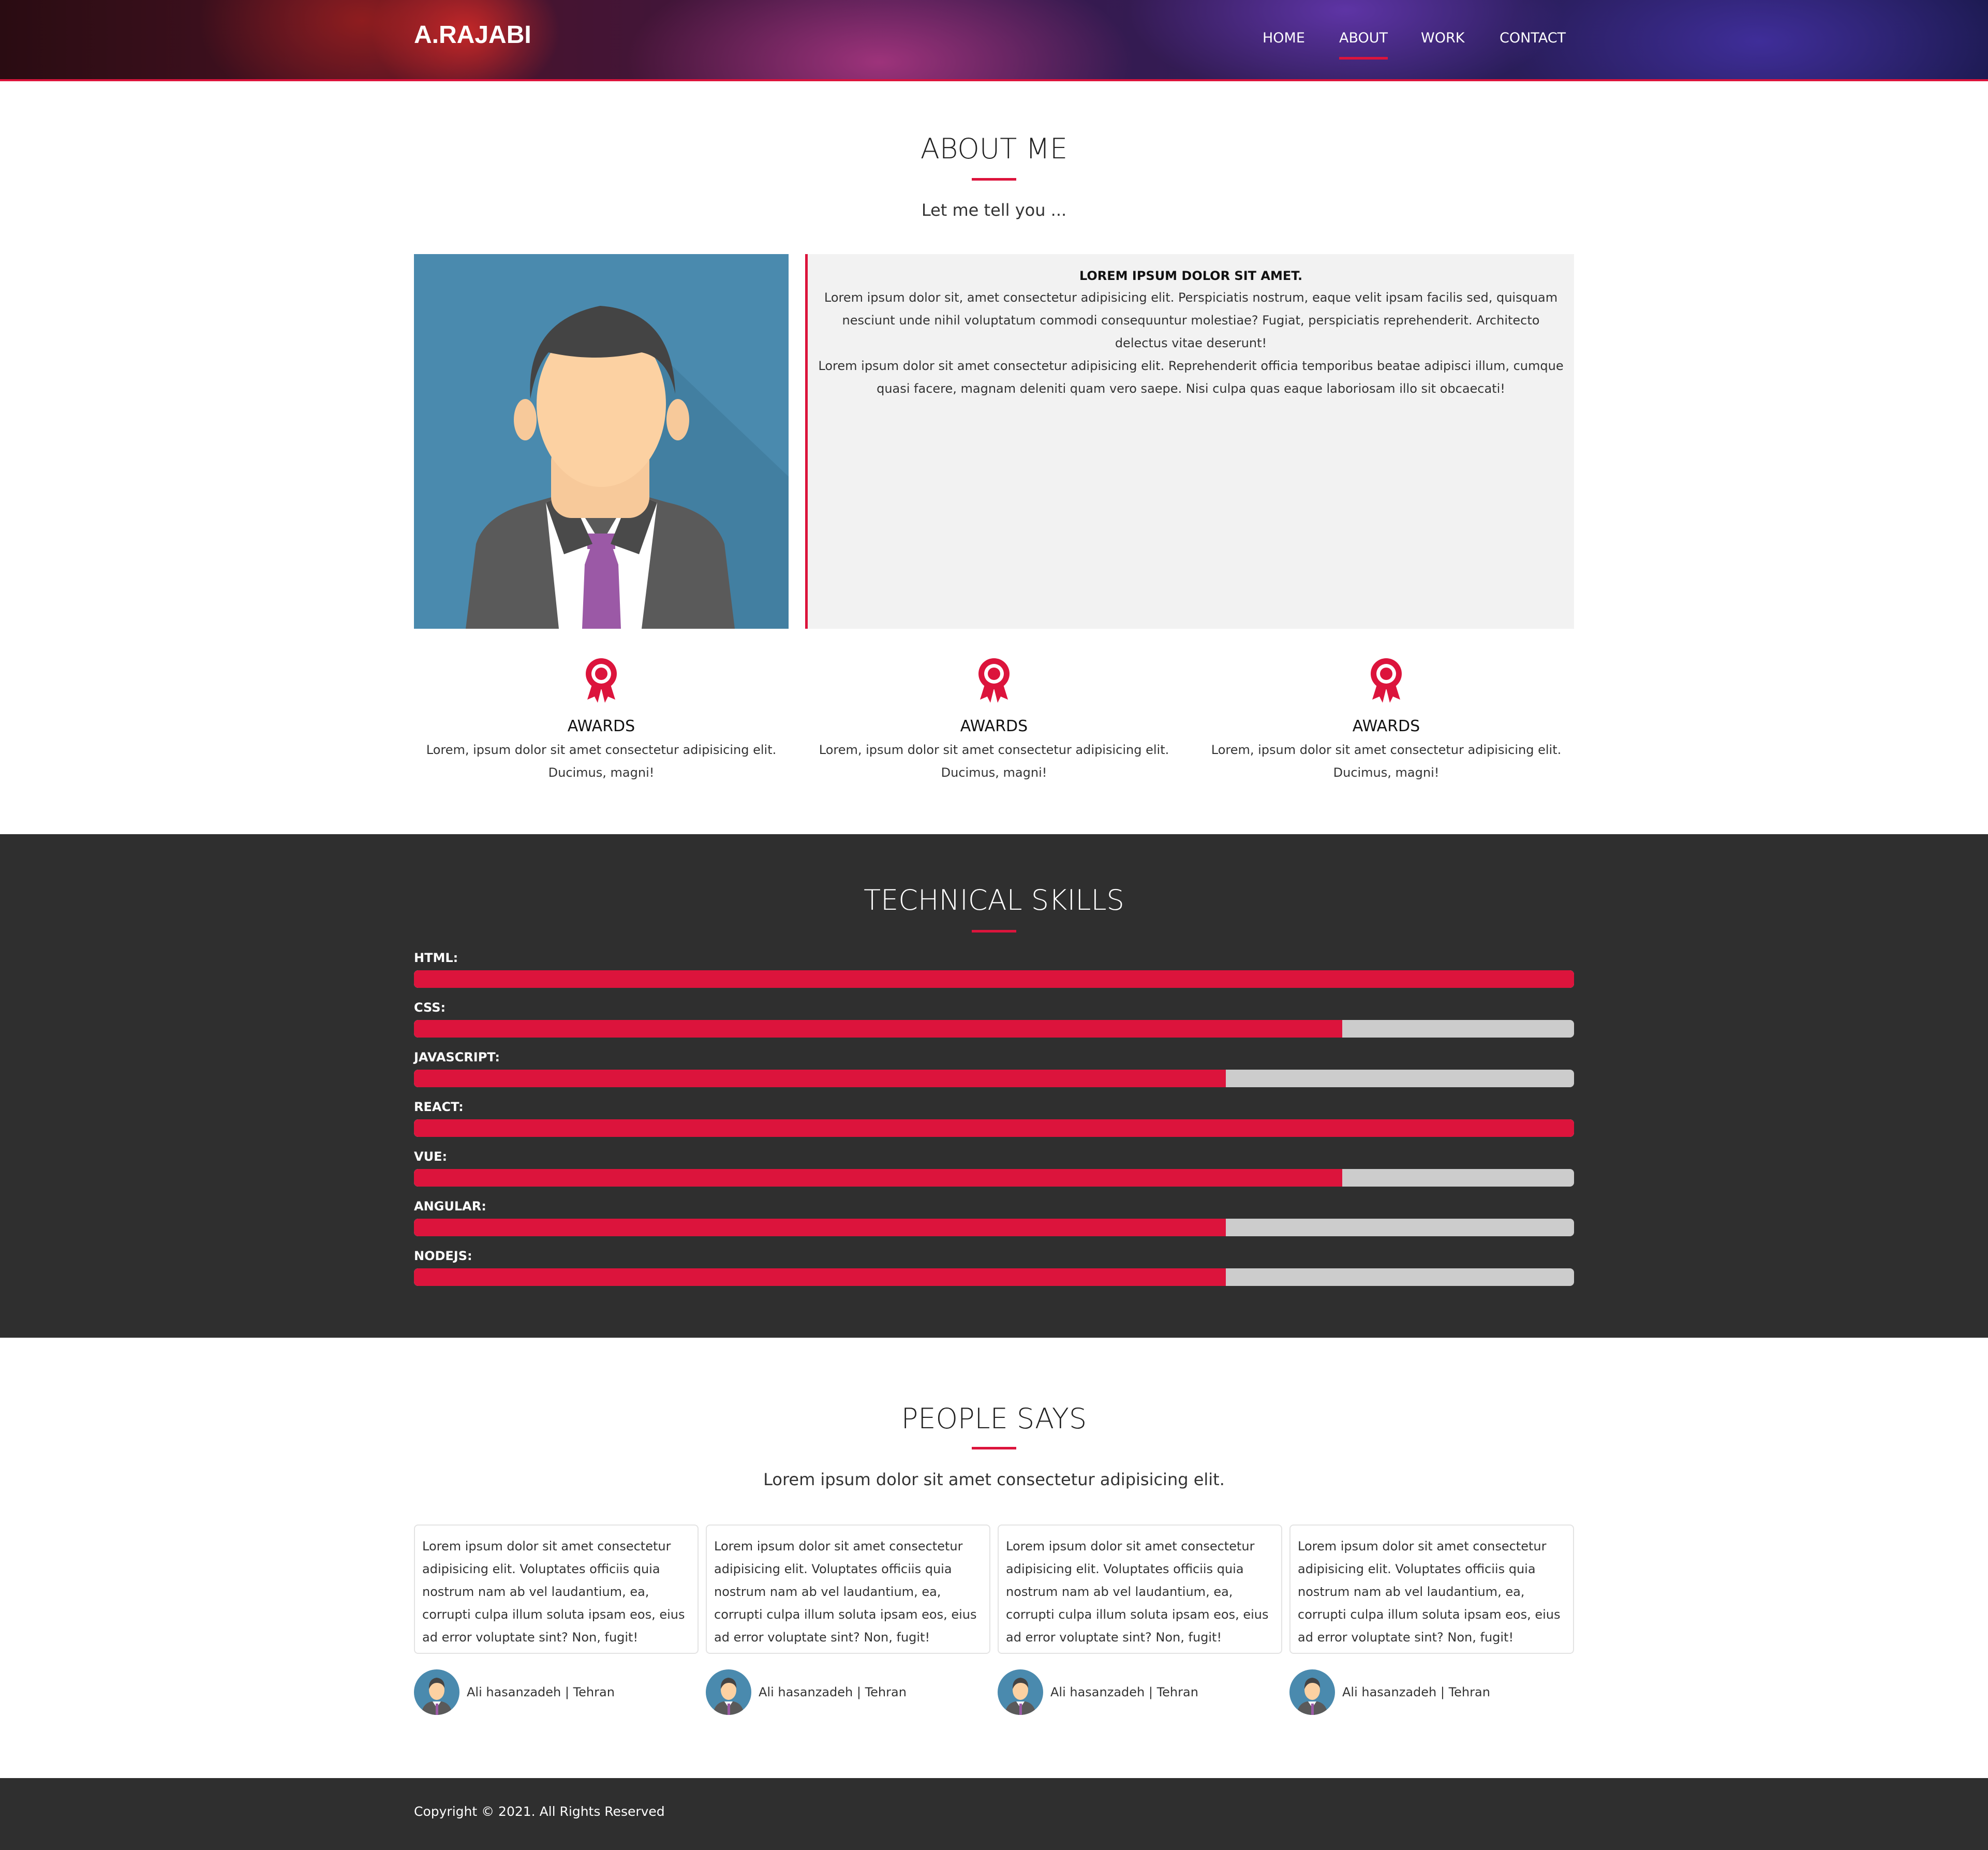 The width and height of the screenshot is (1988, 1850). What do you see at coordinates (436, 958) in the screenshot?
I see `skill-label: HTML:` at bounding box center [436, 958].